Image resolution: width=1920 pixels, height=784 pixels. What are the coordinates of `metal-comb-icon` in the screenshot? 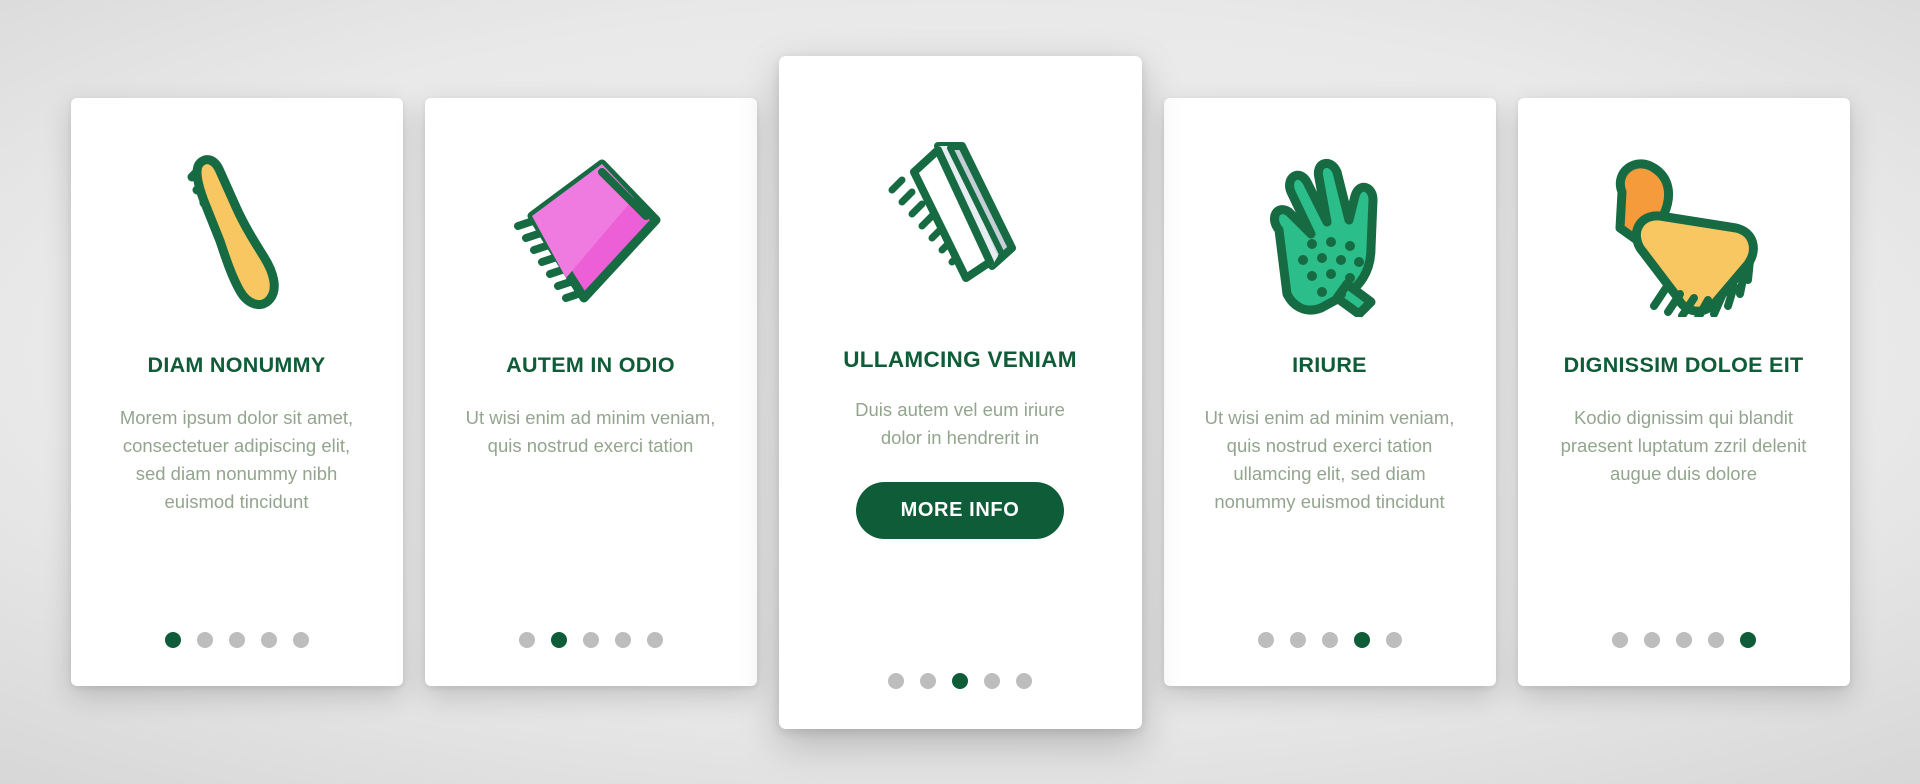 It's located at (960, 201).